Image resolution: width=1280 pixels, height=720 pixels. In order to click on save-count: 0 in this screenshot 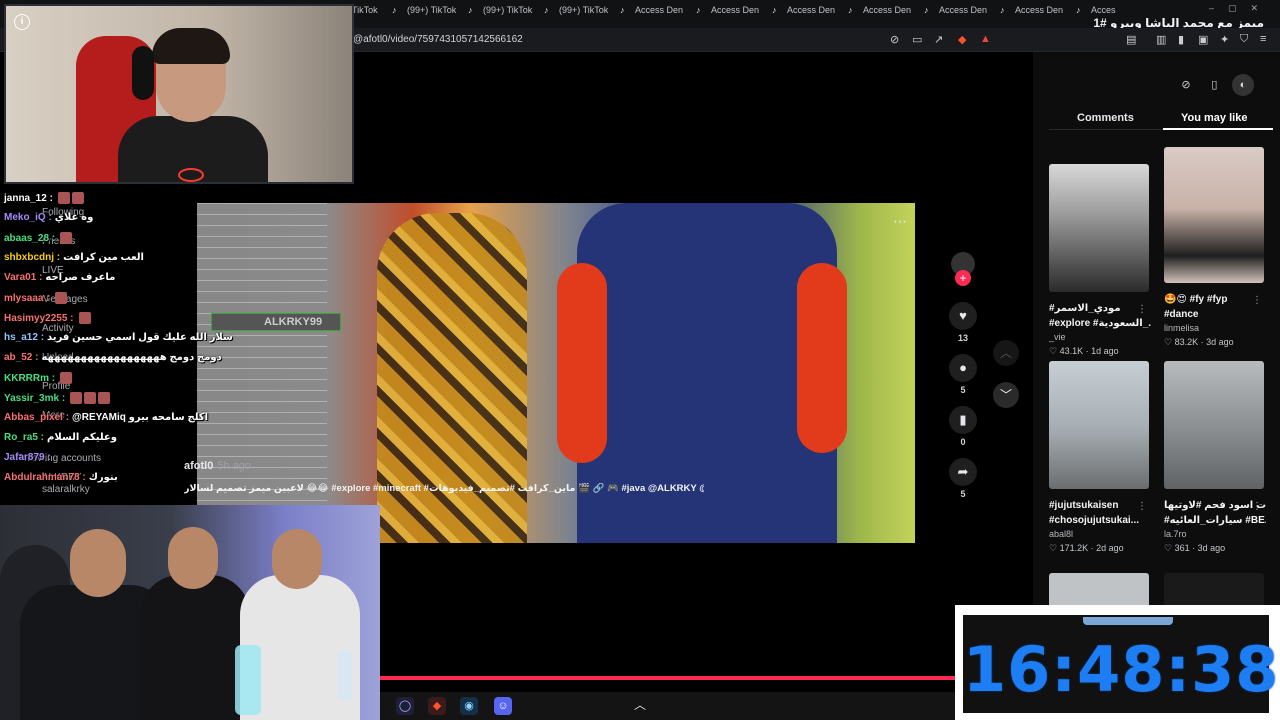, I will do `click(963, 442)`.